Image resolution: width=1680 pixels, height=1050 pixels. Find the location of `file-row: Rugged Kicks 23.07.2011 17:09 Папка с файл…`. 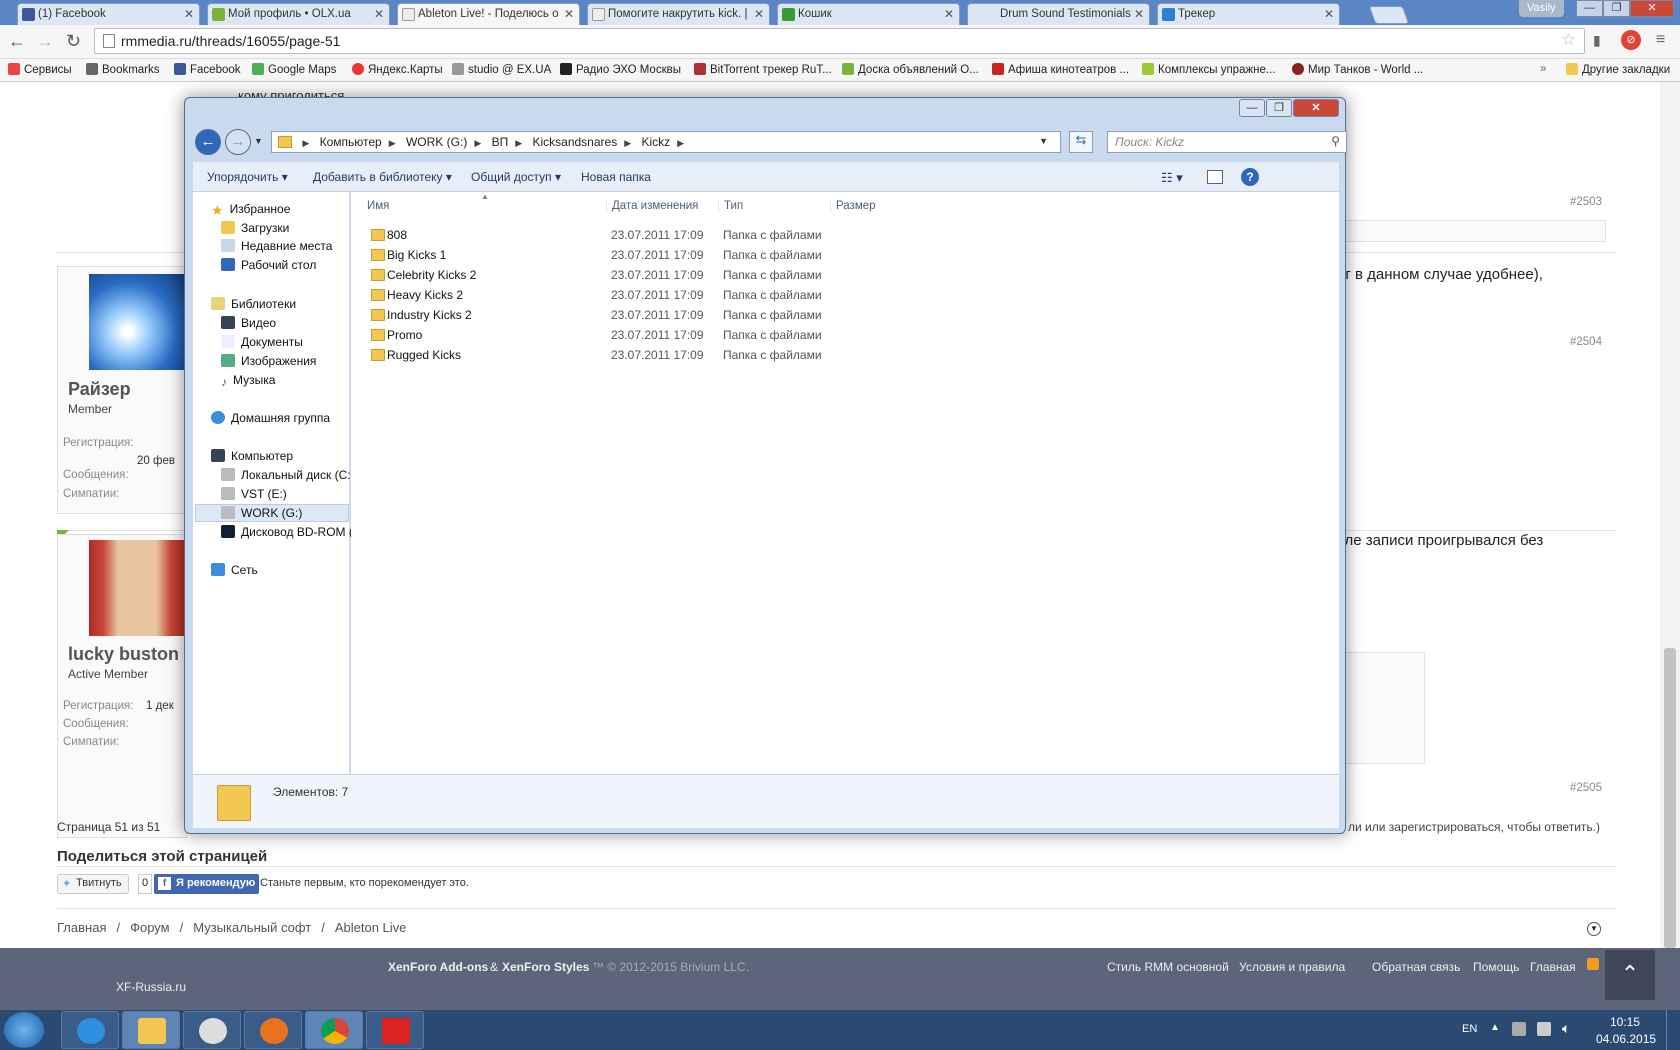

file-row: Rugged Kicks 23.07.2011 17:09 Папка с файл… is located at coordinates (845, 355).